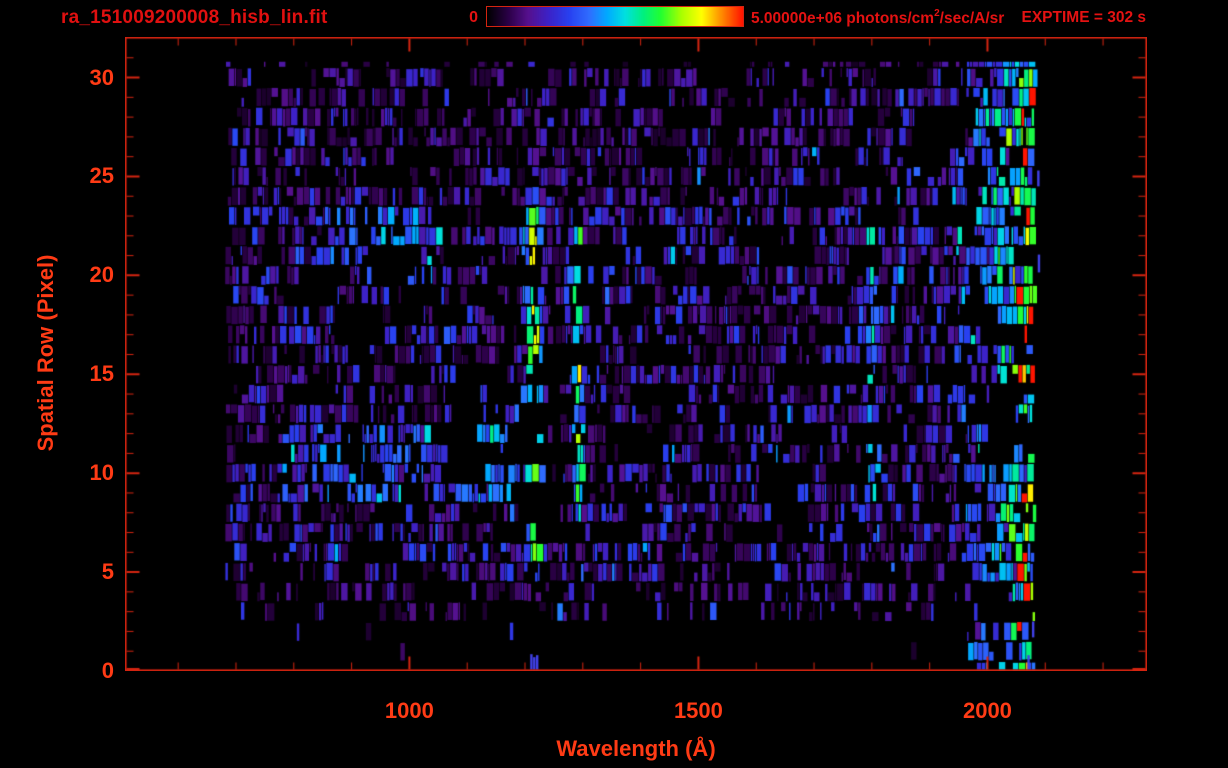  Describe the element at coordinates (107, 670) in the screenshot. I see `y-tick-label: 0` at that location.